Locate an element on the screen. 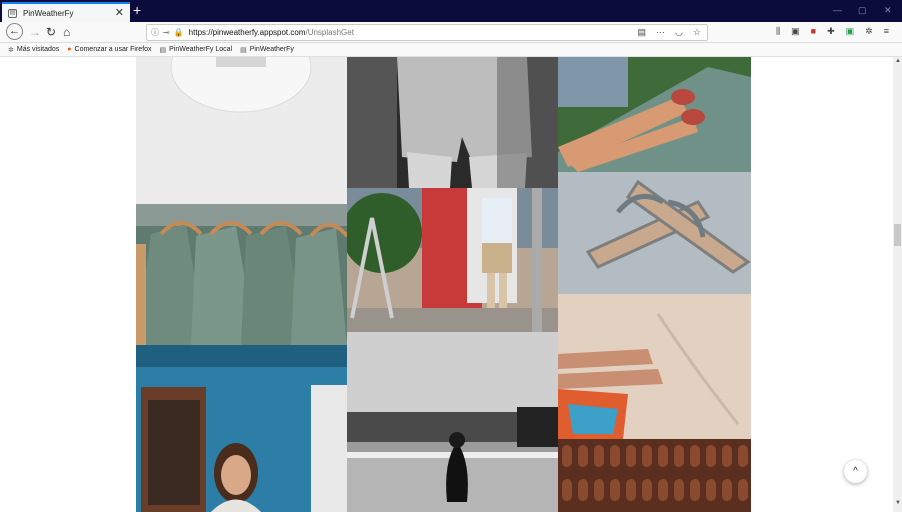 This screenshot has height=512, width=902. bookmark-label: Comenzar a usar Firefox is located at coordinates (113, 49).